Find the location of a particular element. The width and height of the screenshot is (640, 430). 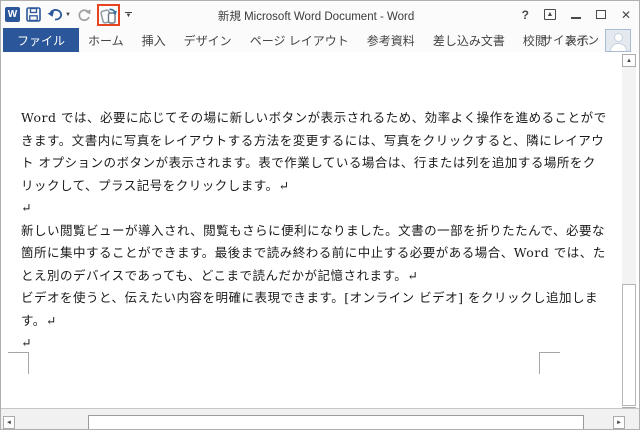

tab-page-layout: ページ レイアウト is located at coordinates (299, 40).